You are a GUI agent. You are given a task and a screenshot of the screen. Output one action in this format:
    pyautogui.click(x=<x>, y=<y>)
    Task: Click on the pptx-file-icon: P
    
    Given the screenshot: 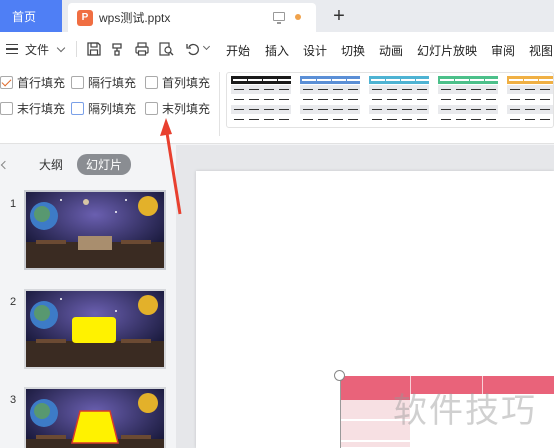 What is the action you would take?
    pyautogui.click(x=85, y=17)
    